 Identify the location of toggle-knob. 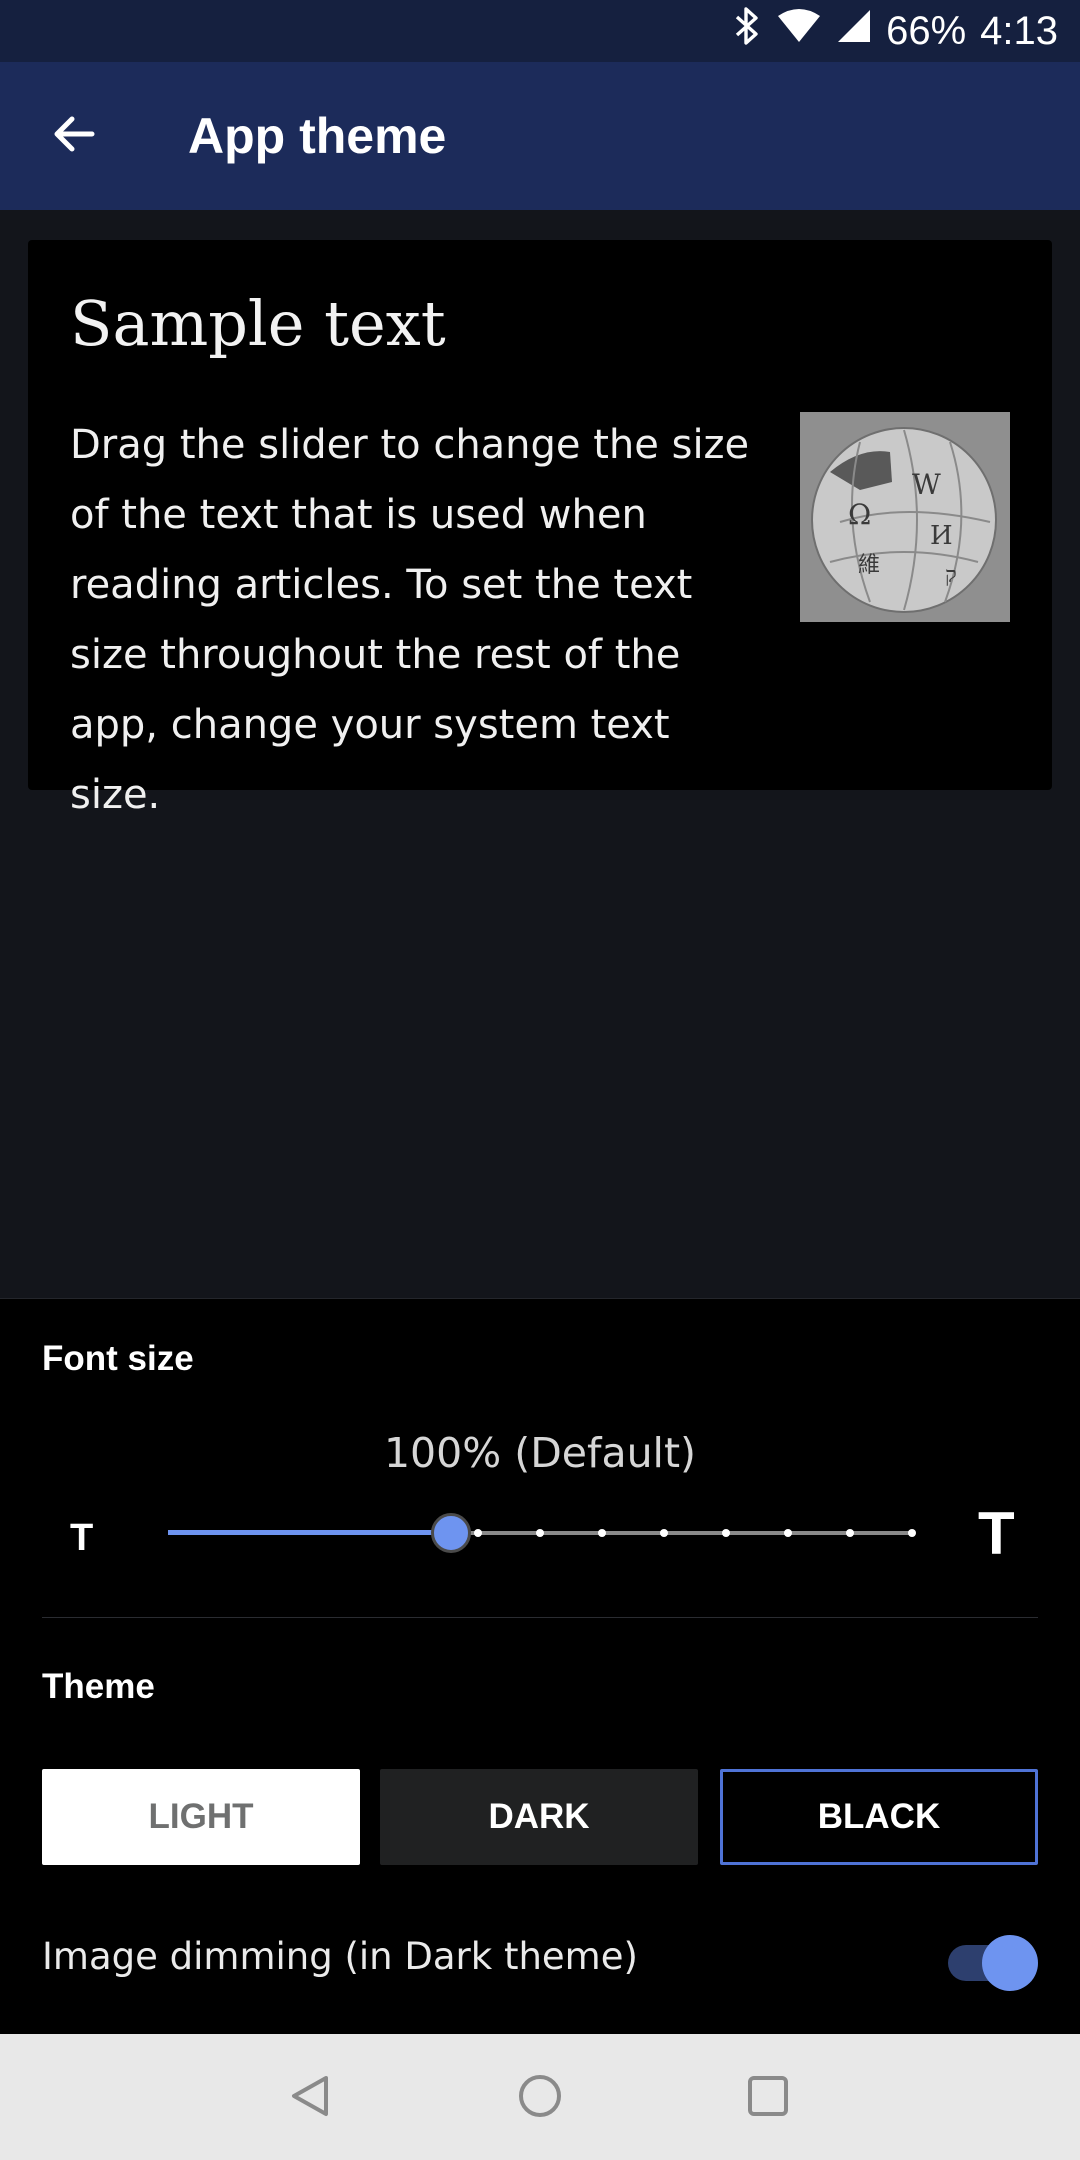
(1010, 1963).